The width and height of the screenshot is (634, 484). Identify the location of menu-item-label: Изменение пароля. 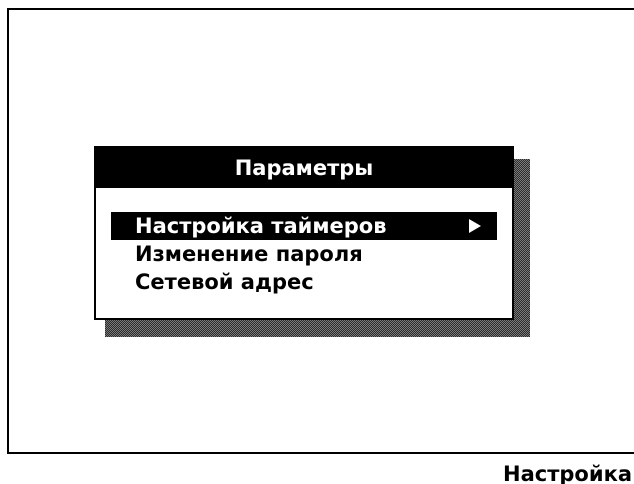
(249, 254).